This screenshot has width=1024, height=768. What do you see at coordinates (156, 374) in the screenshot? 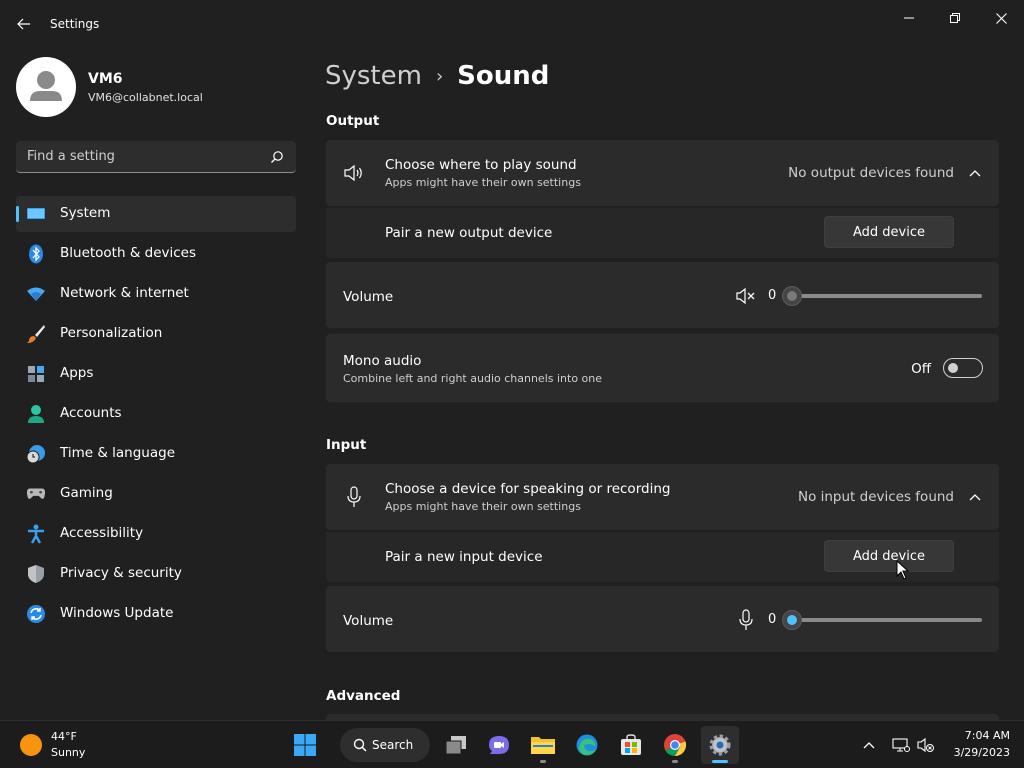
I see `sidebar-item-apps: Apps` at bounding box center [156, 374].